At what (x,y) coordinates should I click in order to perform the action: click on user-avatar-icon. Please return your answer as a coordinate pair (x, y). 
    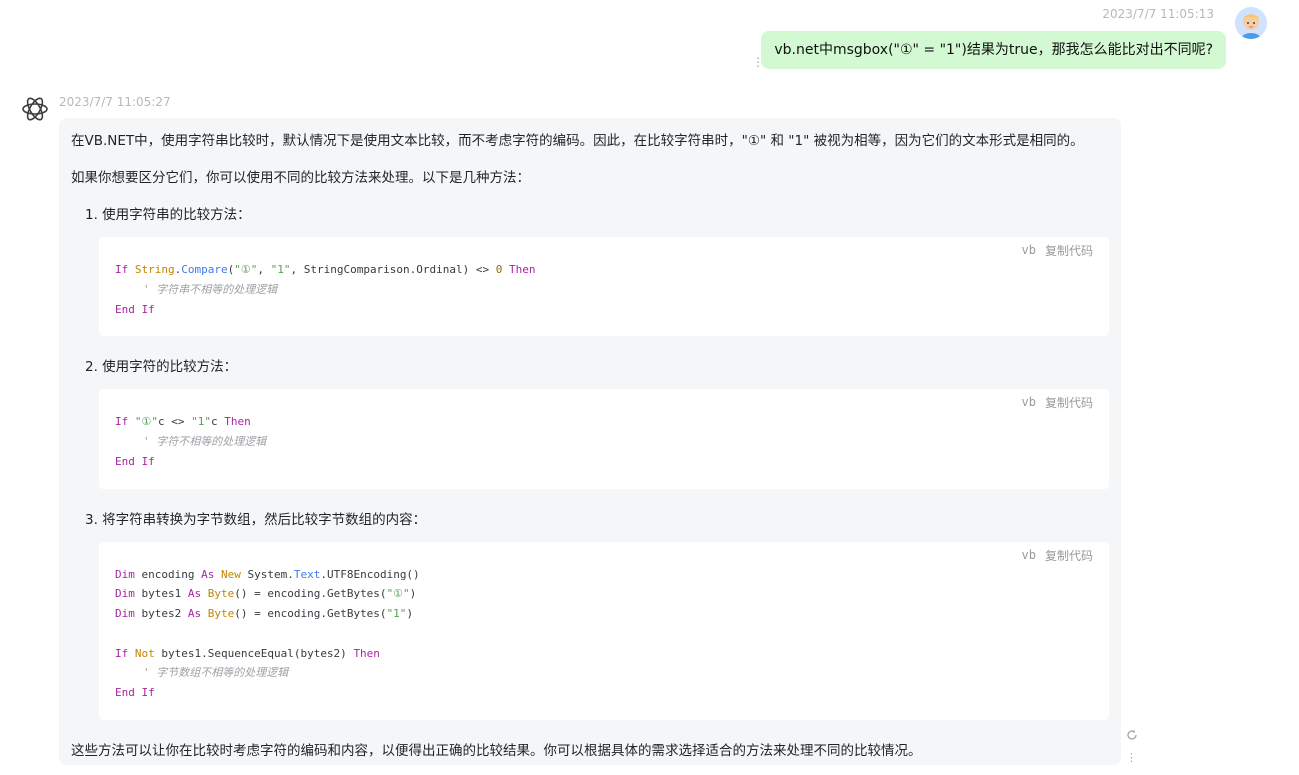
    Looking at the image, I should click on (1251, 23).